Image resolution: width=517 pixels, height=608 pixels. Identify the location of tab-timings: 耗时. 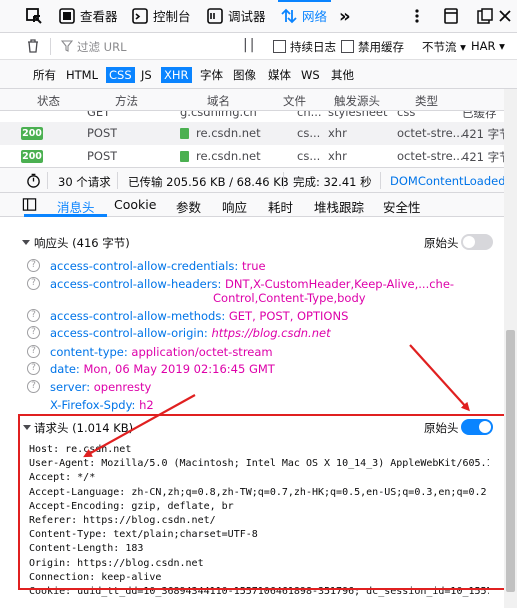
(280, 206).